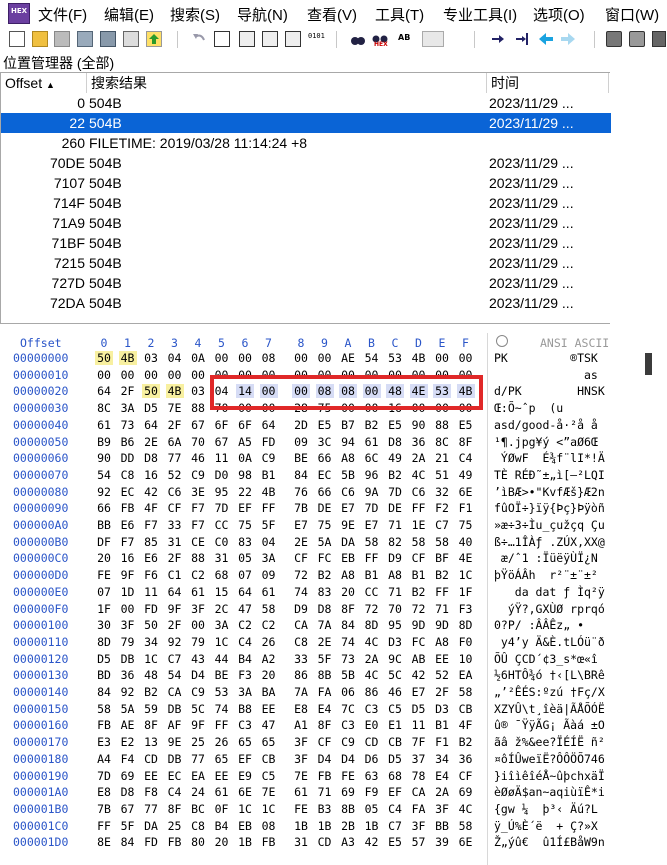  Describe the element at coordinates (151, 508) in the screenshot. I see `hex-byte: 4F` at that location.